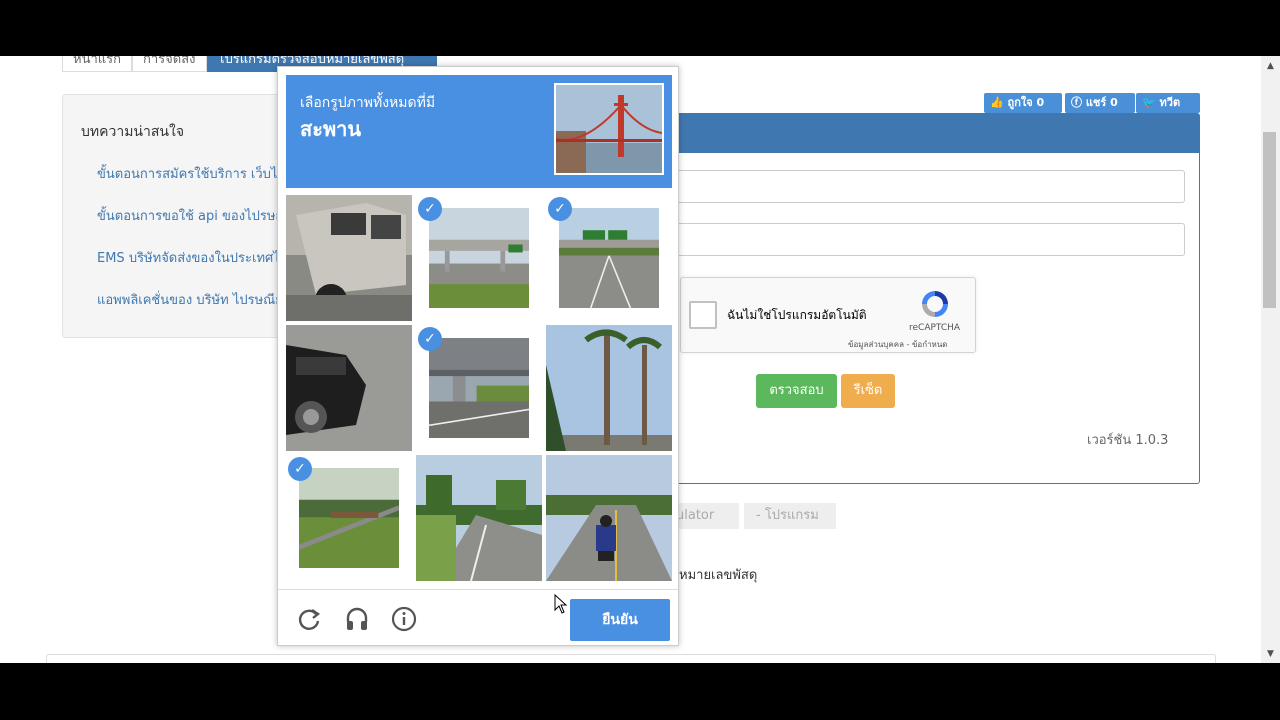 The width and height of the screenshot is (1280, 720). What do you see at coordinates (1269, 220) in the screenshot?
I see `scroll-thumb` at bounding box center [1269, 220].